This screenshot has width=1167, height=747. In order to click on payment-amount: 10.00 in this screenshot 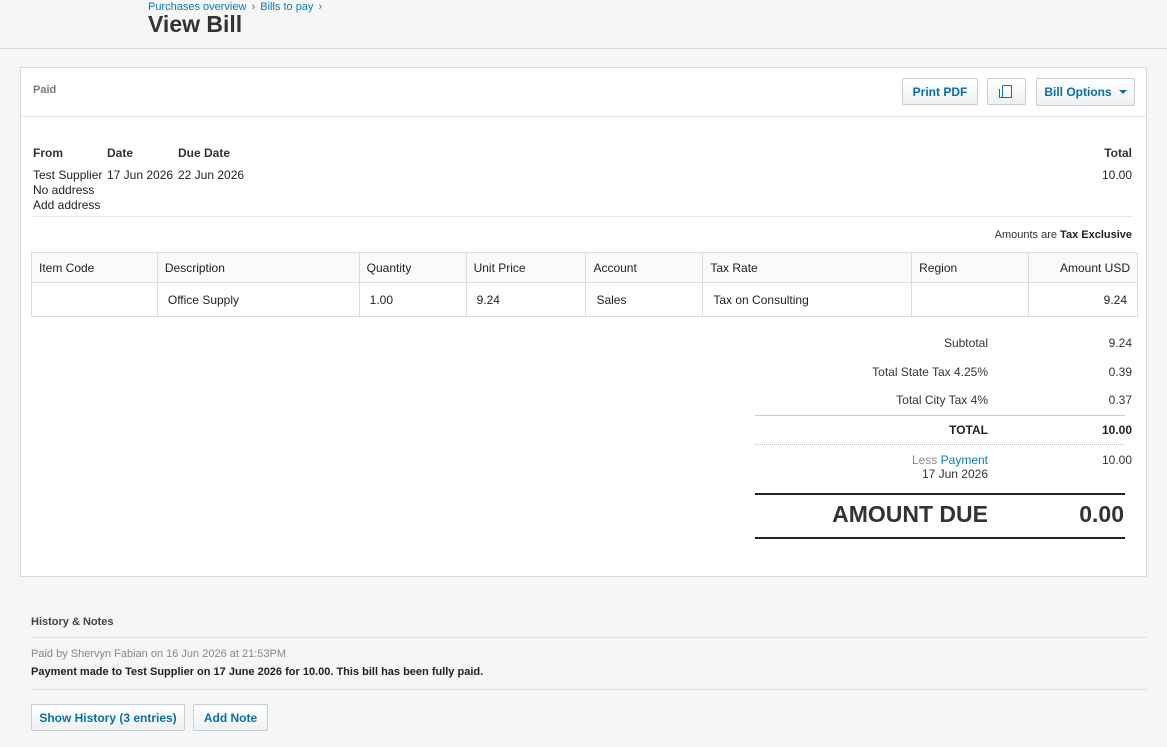, I will do `click(1117, 460)`.